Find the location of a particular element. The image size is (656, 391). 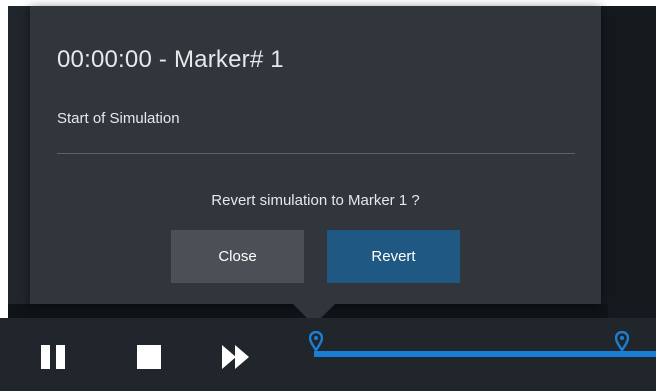

pause-bar-right is located at coordinates (60, 357).